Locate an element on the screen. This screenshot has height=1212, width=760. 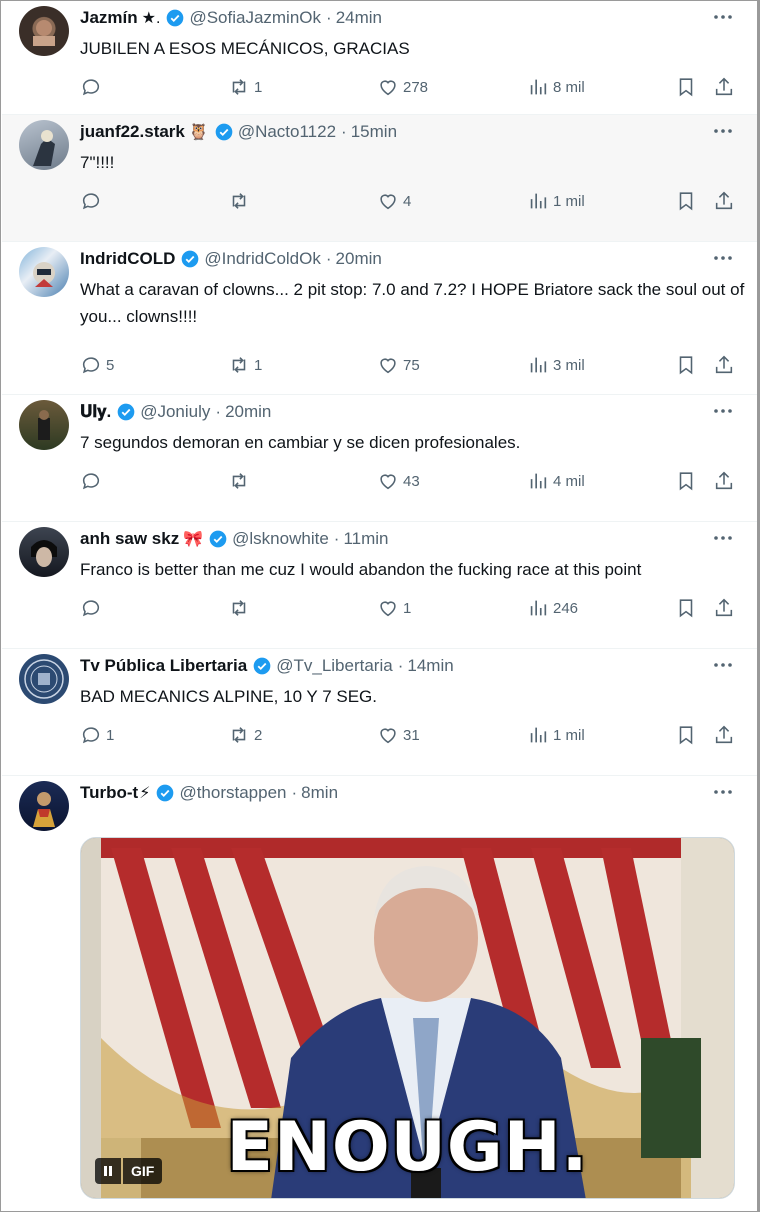
user-handle: @lsknowhite is located at coordinates (280, 539).